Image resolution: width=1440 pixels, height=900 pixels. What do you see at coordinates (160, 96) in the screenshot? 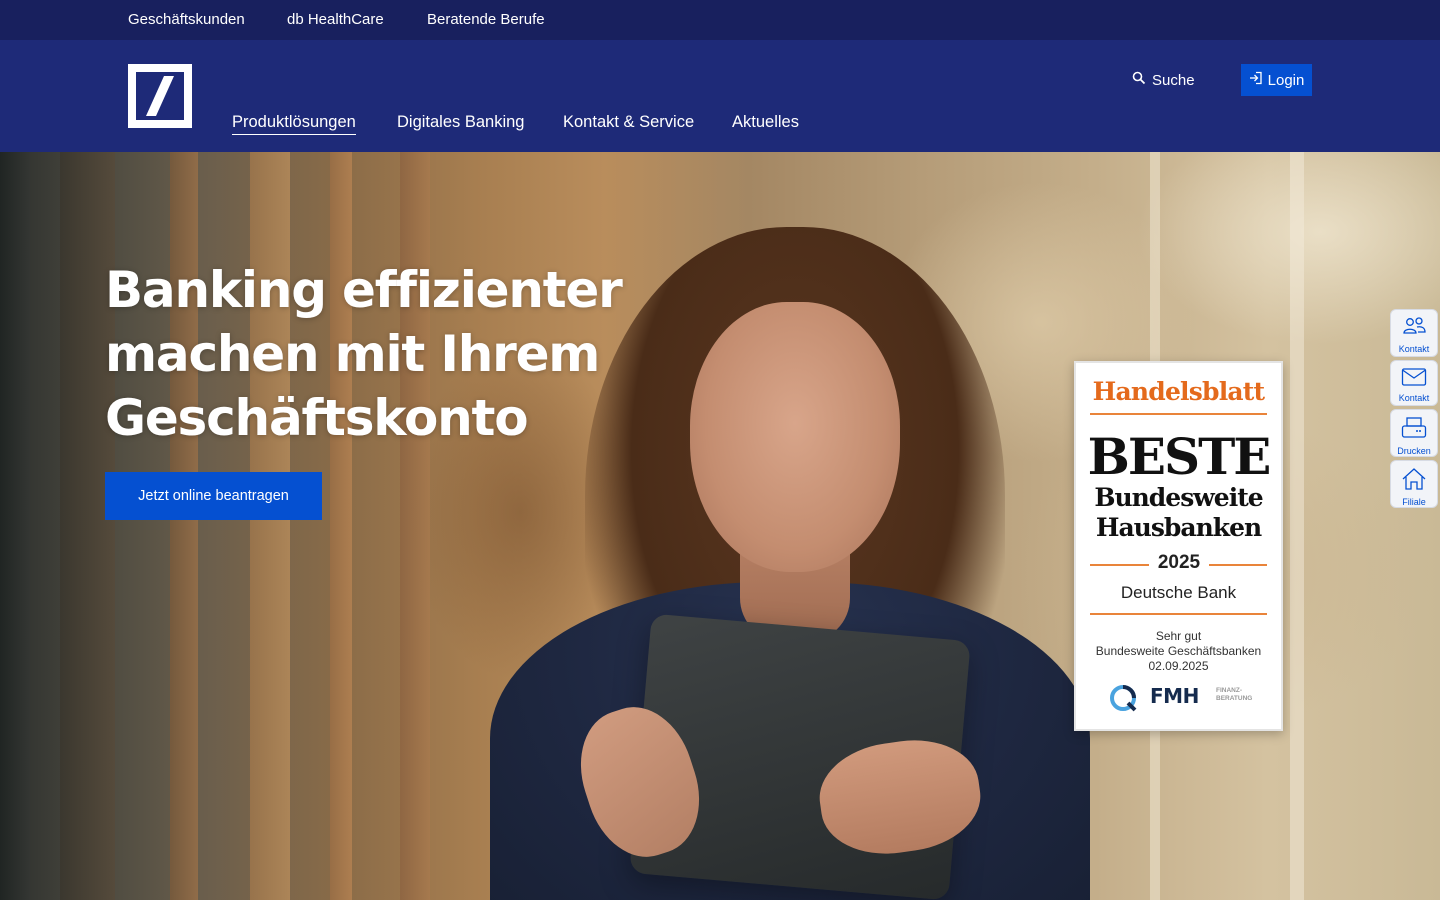
I see `deutsche-bank-logo` at bounding box center [160, 96].